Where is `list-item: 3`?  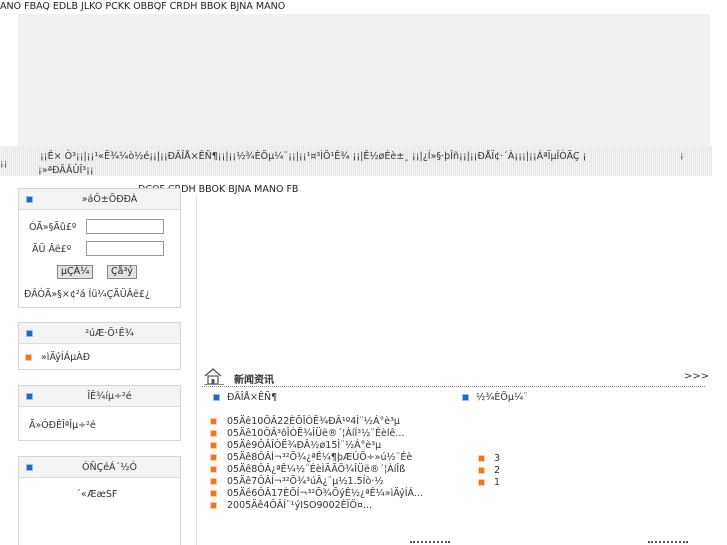 list-item: 3 is located at coordinates (489, 459).